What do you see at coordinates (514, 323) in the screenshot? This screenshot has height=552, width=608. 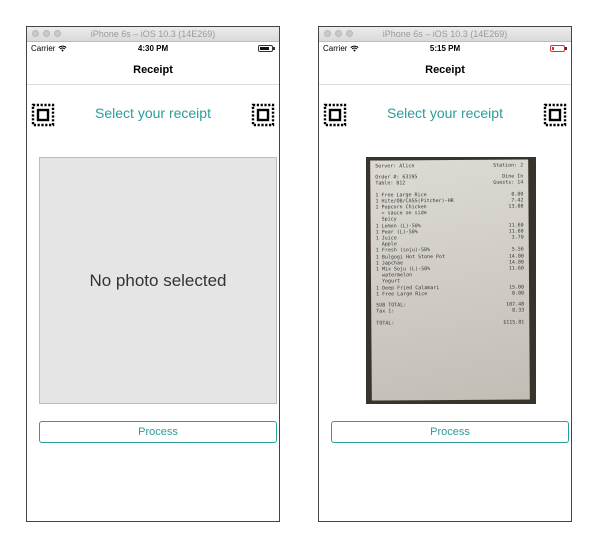 I see `total-value: $115.81` at bounding box center [514, 323].